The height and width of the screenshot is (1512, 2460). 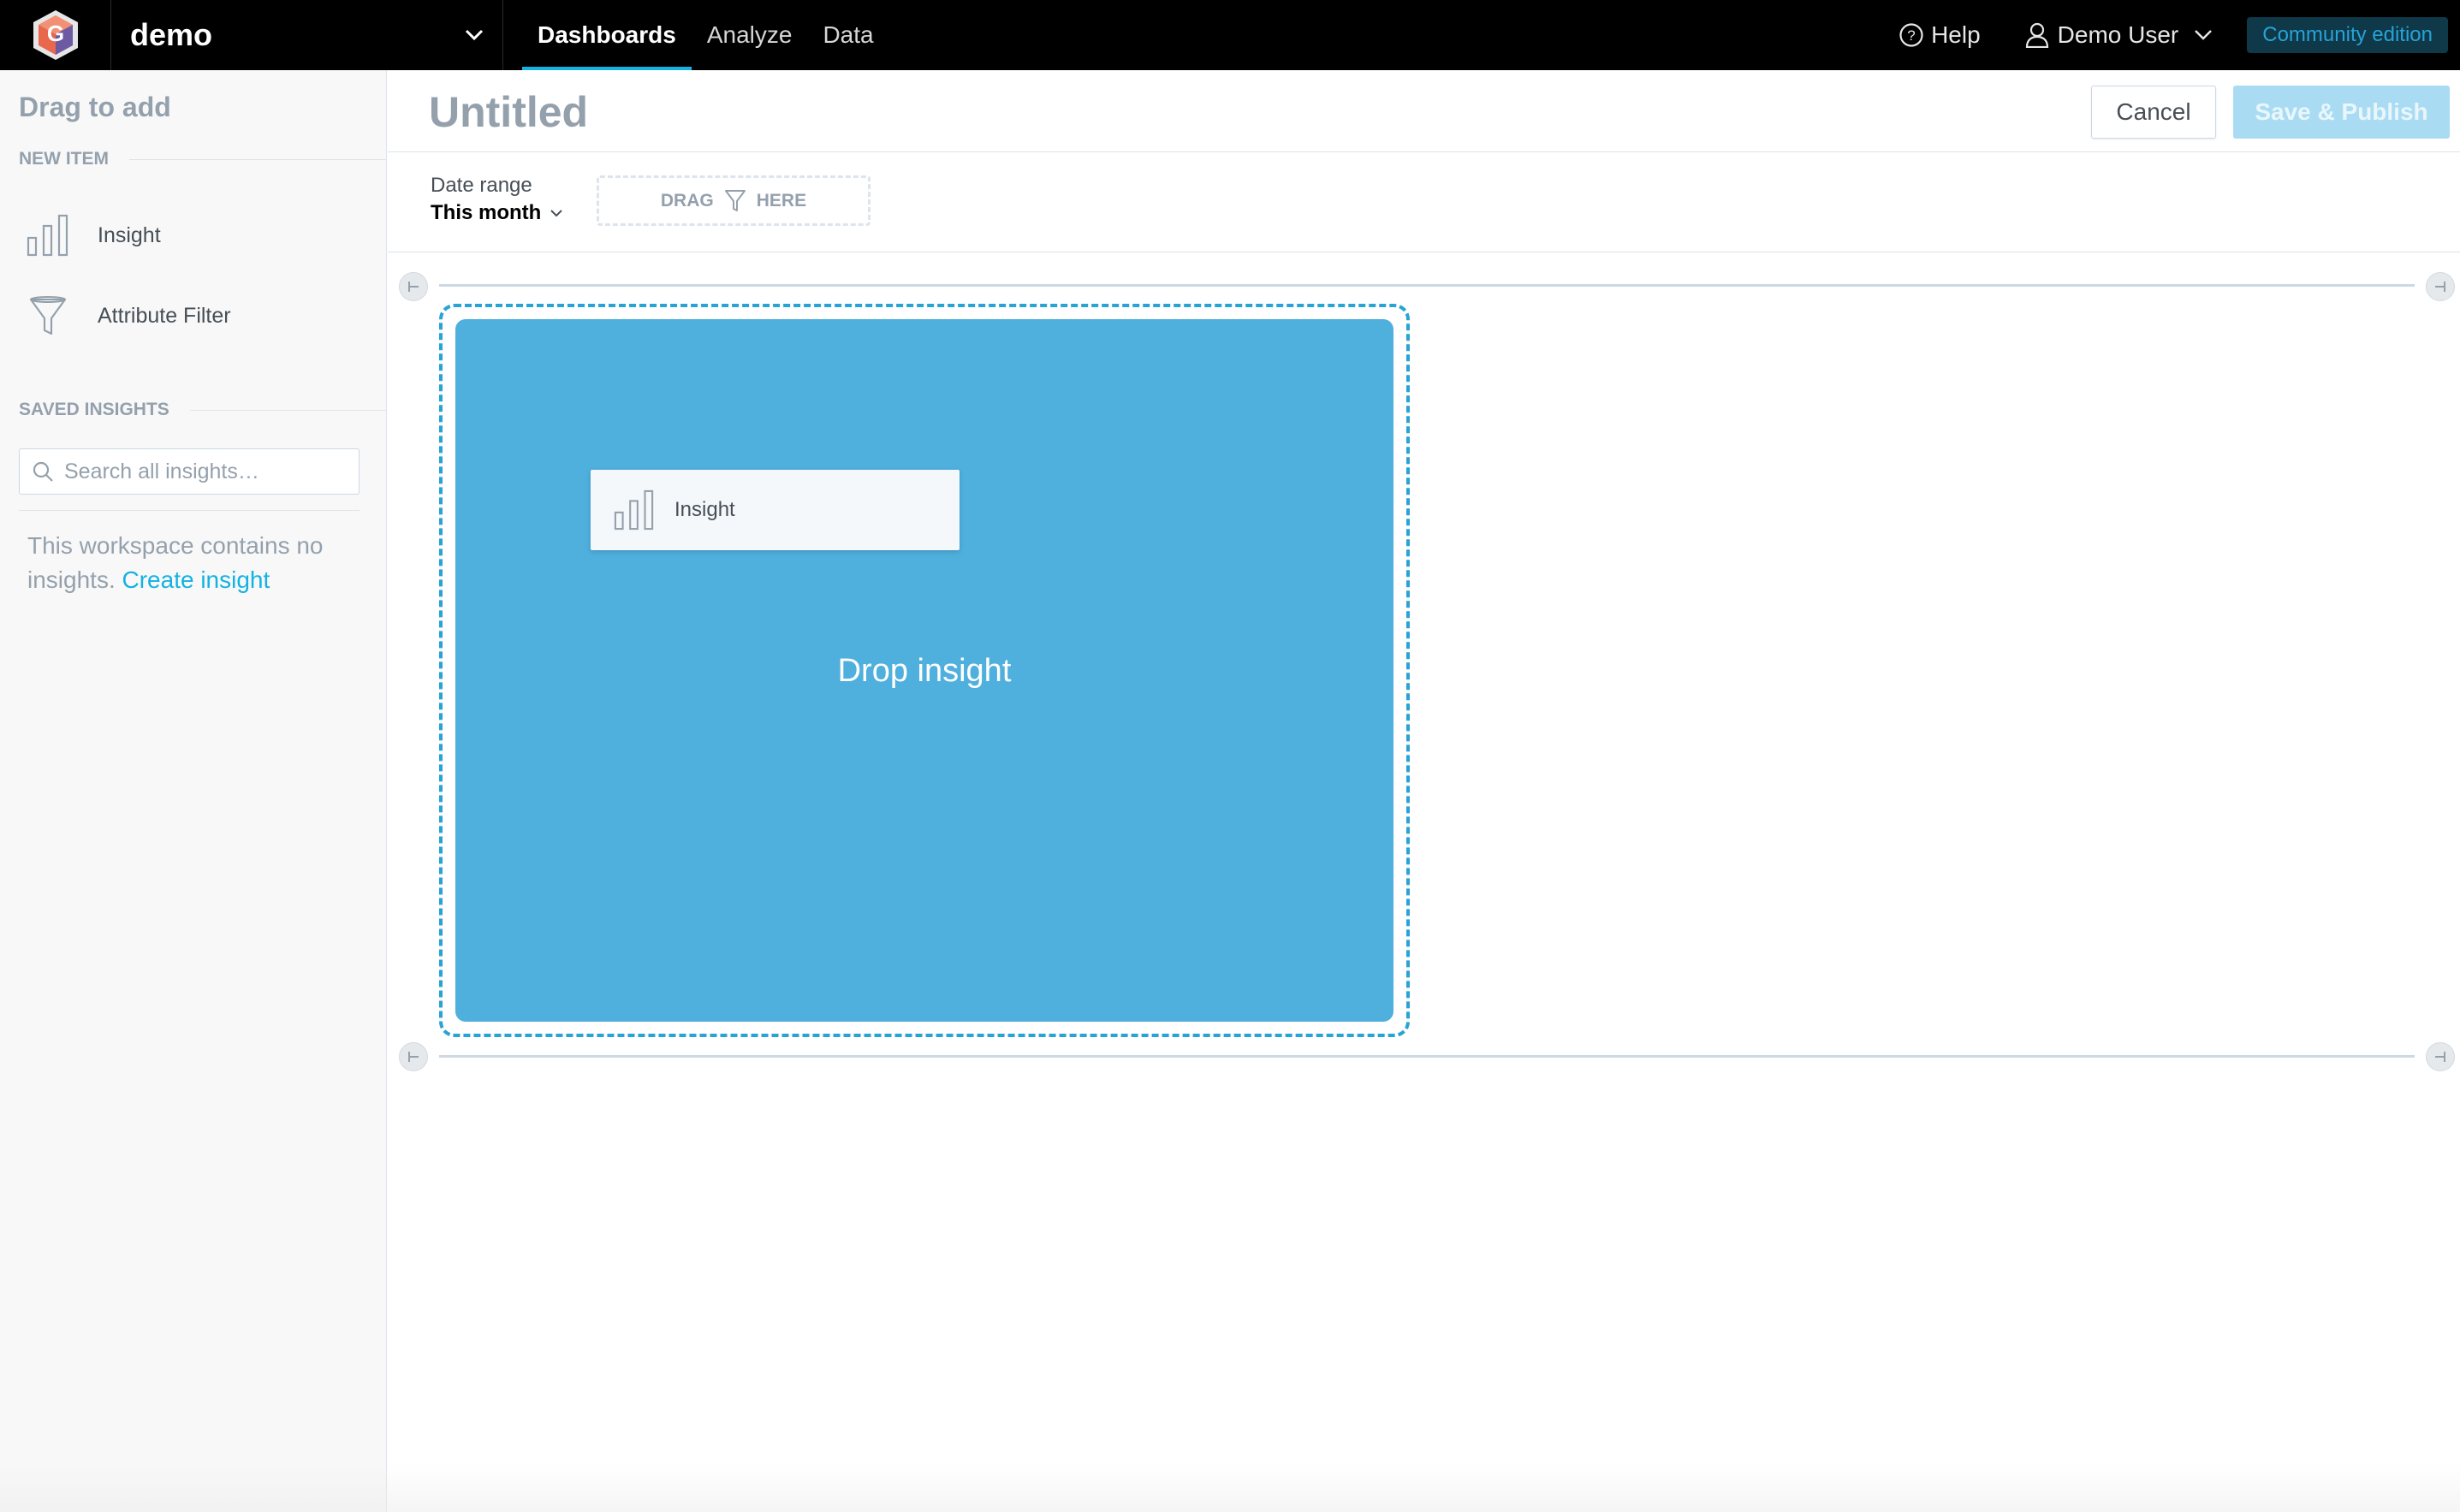 I want to click on here-label: HERE, so click(x=781, y=200).